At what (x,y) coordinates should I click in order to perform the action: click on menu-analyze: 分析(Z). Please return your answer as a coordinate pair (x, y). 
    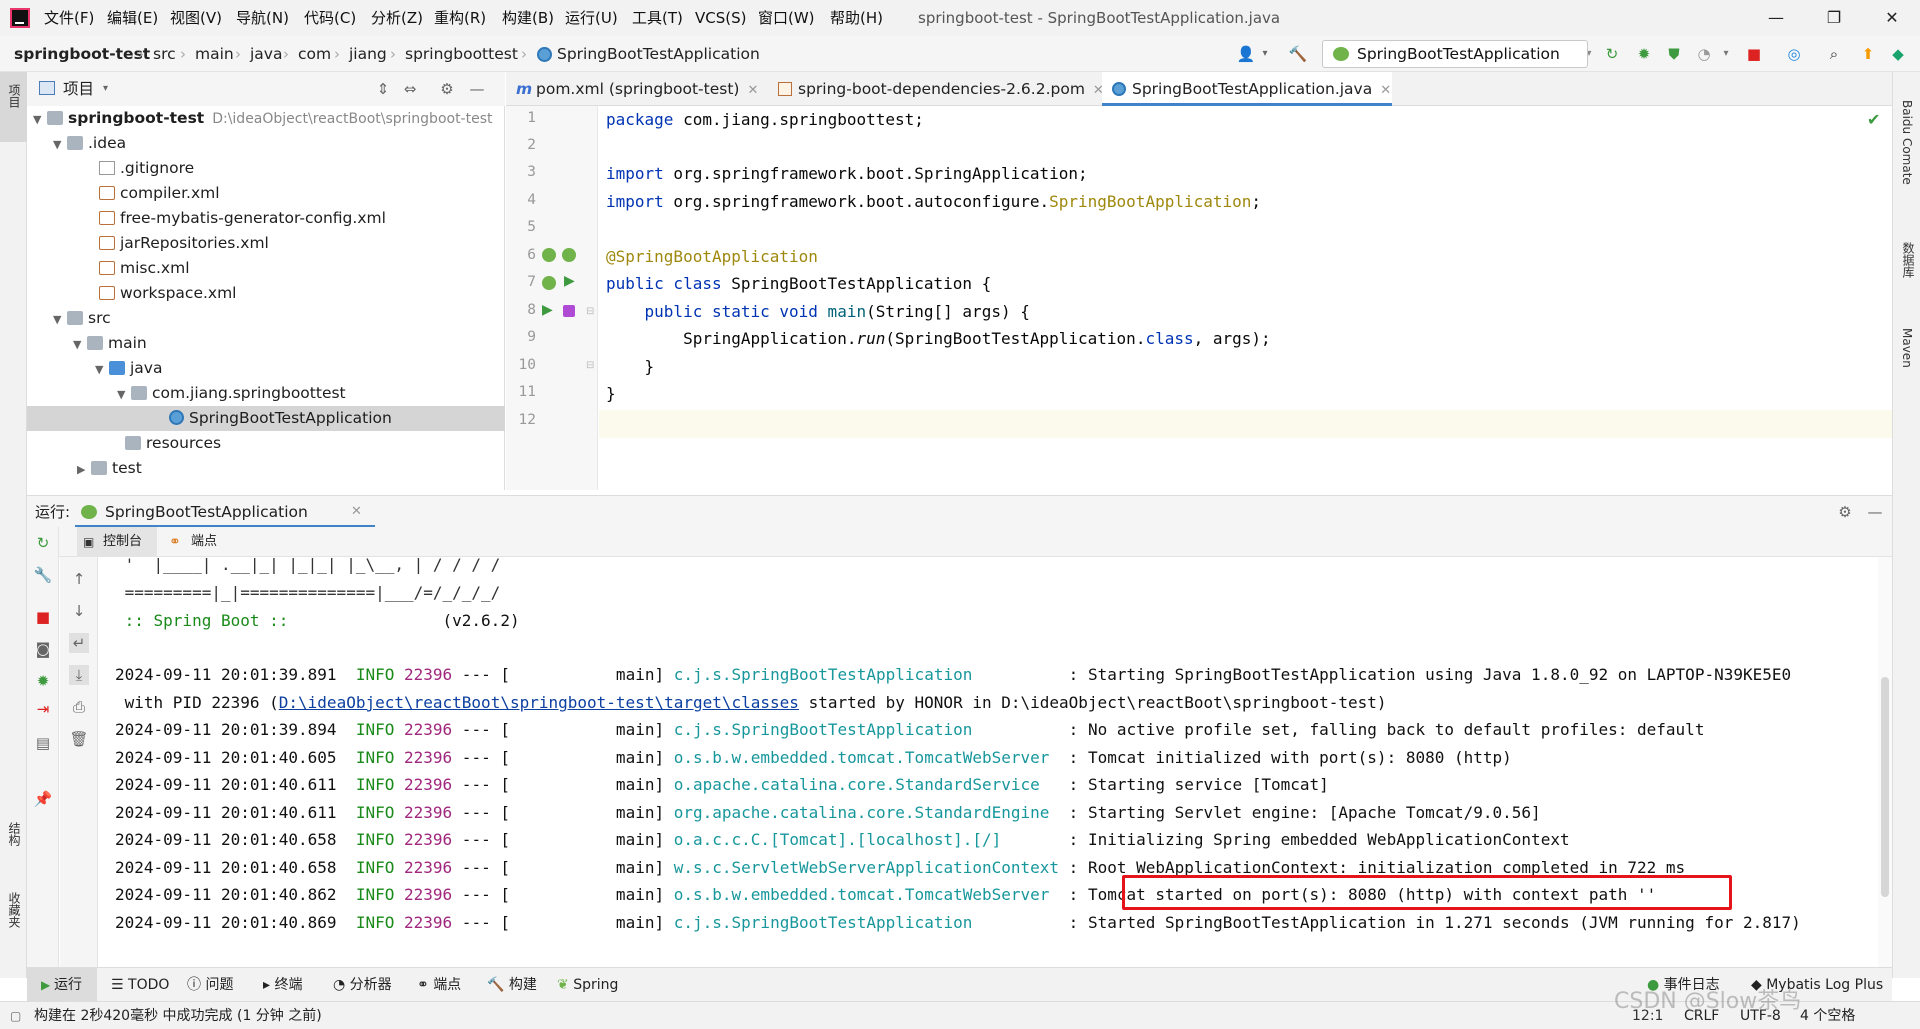
    Looking at the image, I should click on (397, 18).